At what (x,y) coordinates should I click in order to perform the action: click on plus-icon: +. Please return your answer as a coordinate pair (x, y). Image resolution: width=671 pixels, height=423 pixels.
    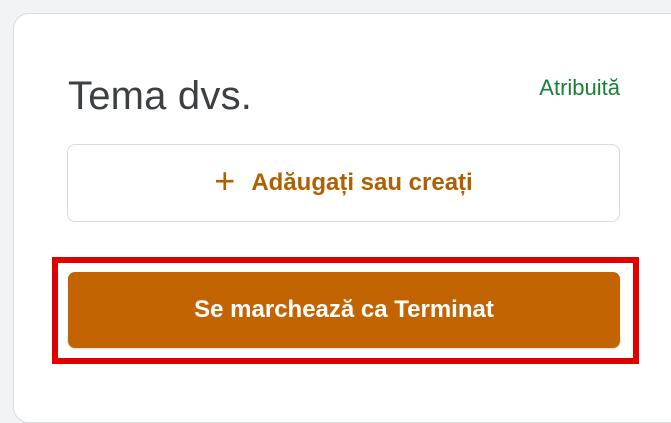
    Looking at the image, I should click on (225, 180).